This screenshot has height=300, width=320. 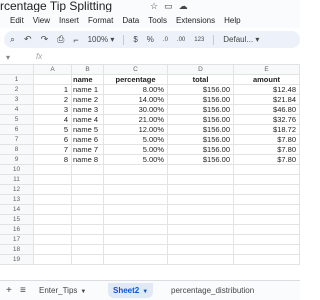 I want to click on increase-decimal-button: .00, so click(x=181, y=40).